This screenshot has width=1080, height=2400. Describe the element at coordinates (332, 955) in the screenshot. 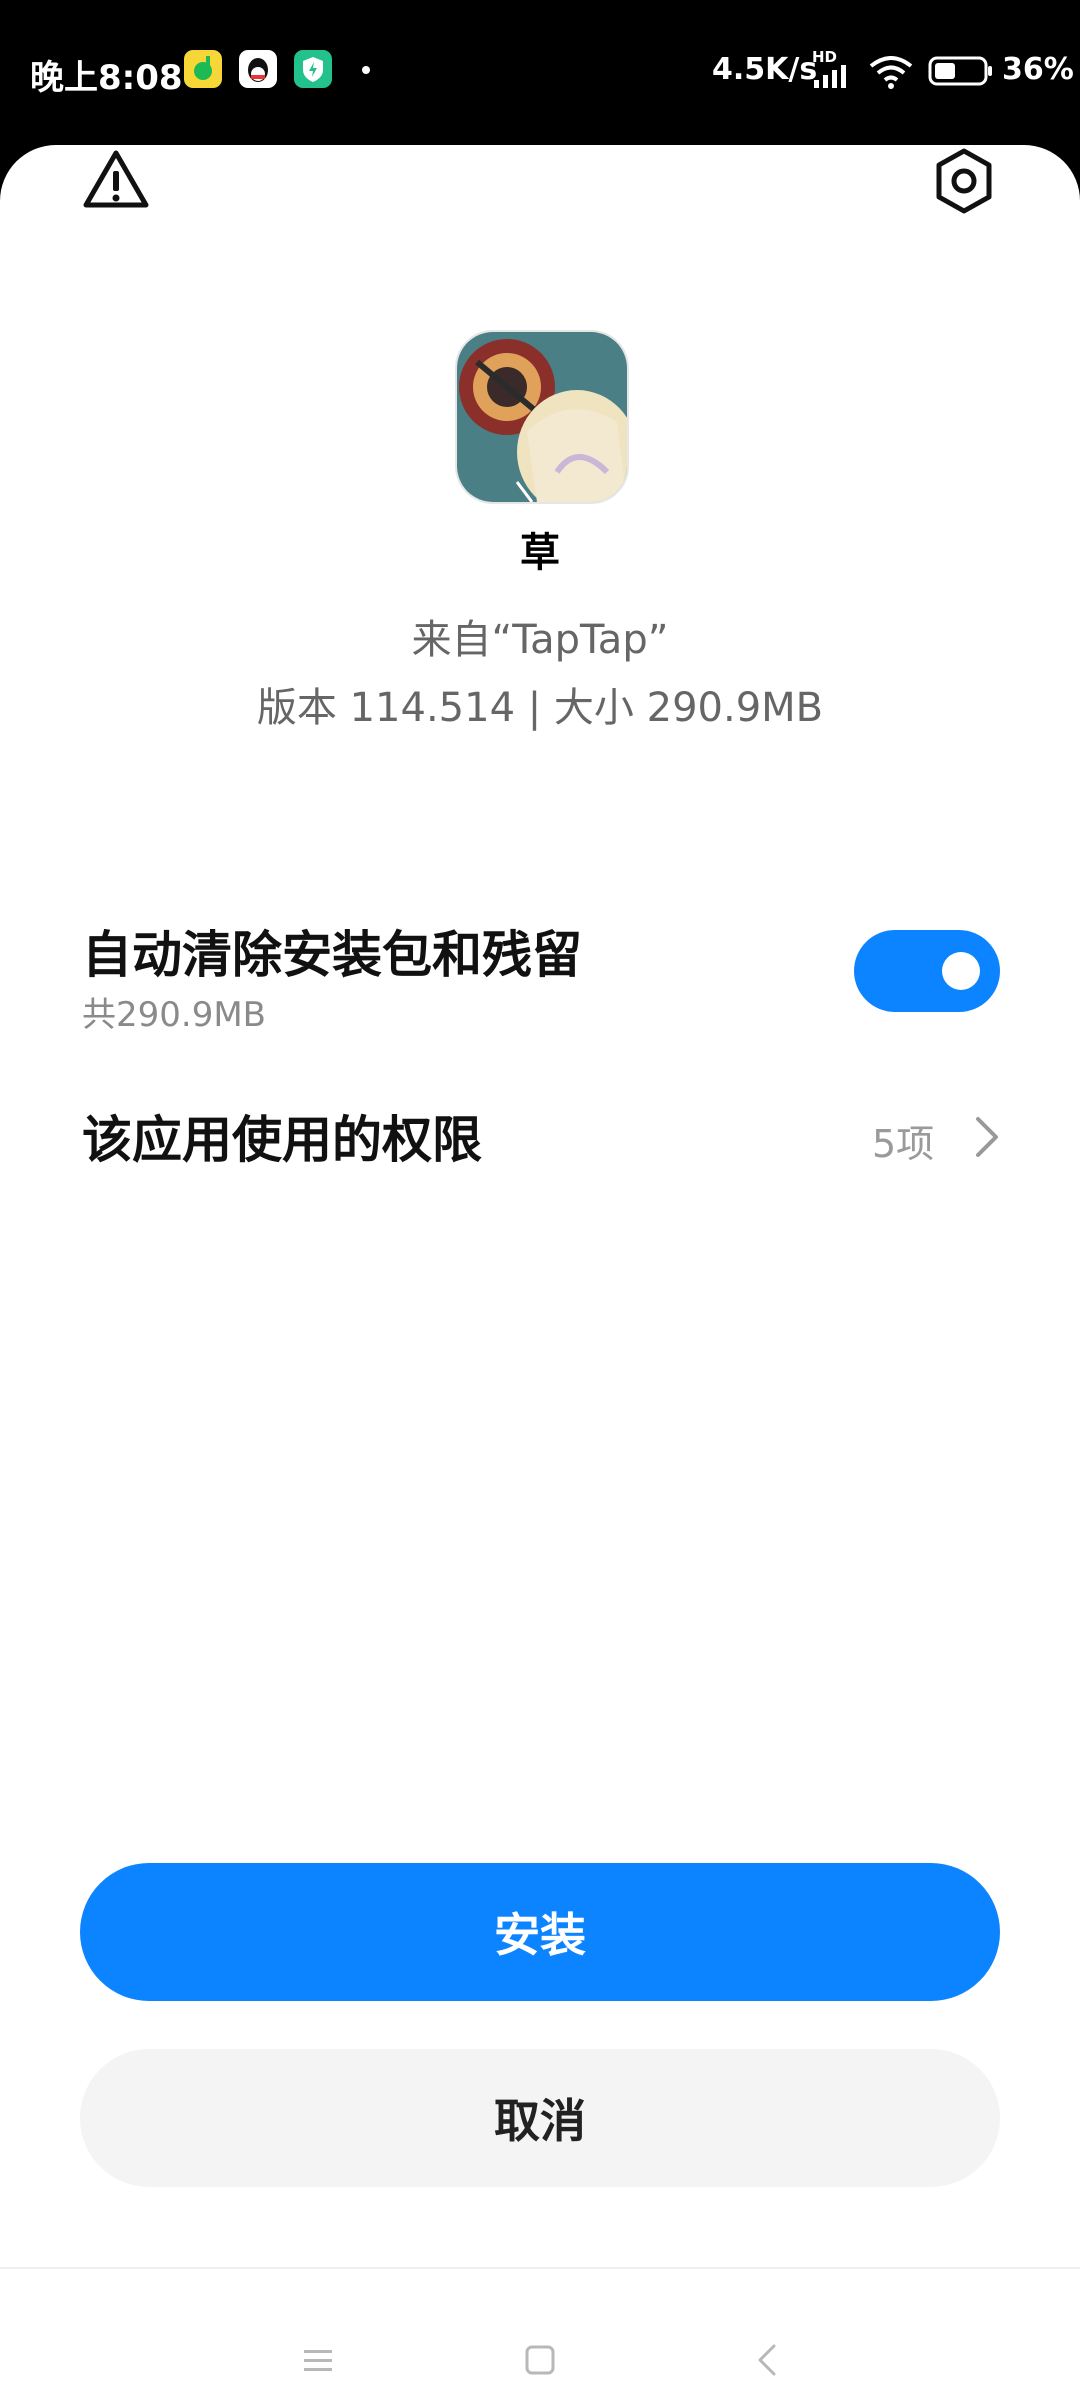

I see `auto-clean-title: 自动清除安装包和残留` at that location.